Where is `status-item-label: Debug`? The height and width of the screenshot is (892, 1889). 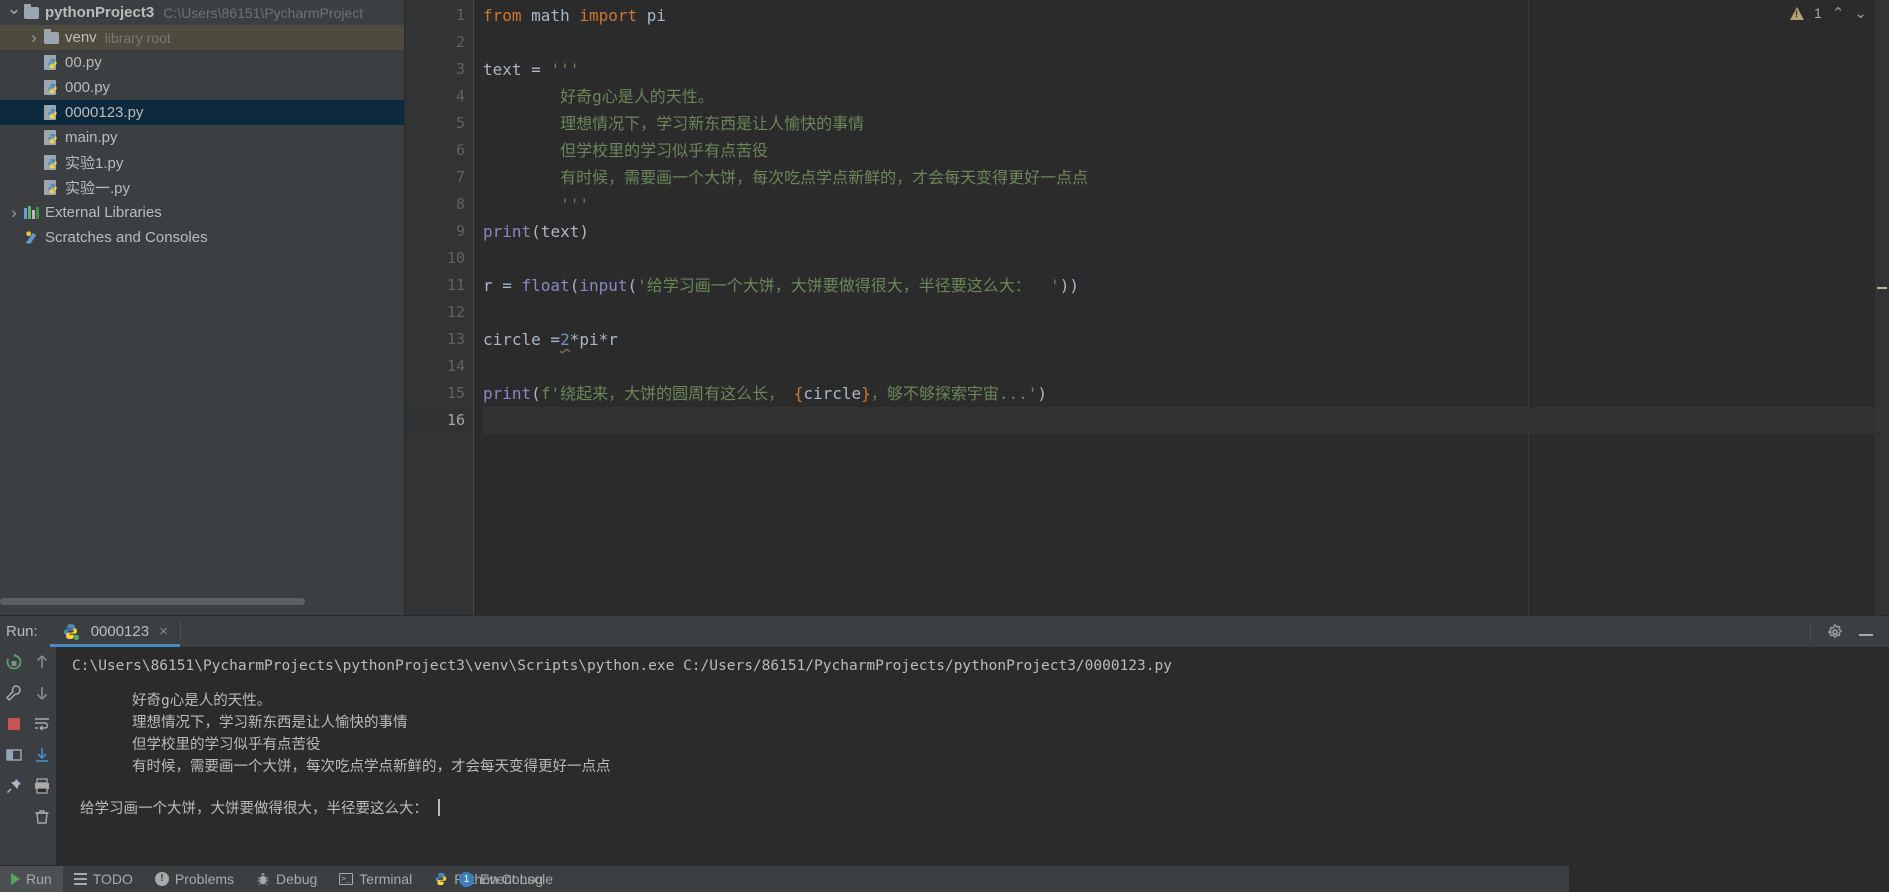 status-item-label: Debug is located at coordinates (297, 879).